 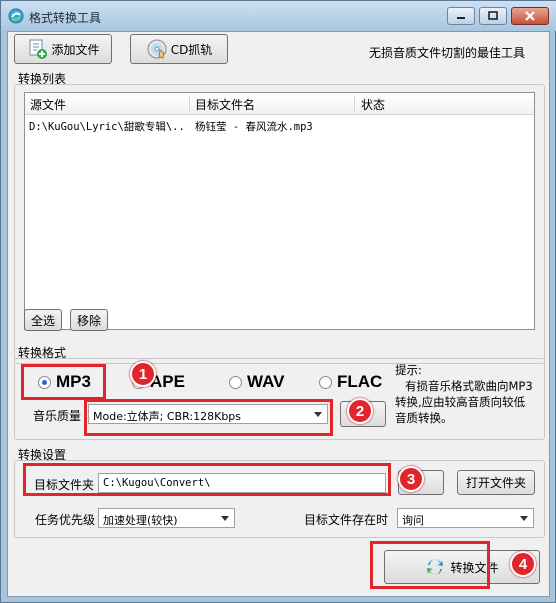 What do you see at coordinates (430, 565) in the screenshot?
I see `highlight-convert` at bounding box center [430, 565].